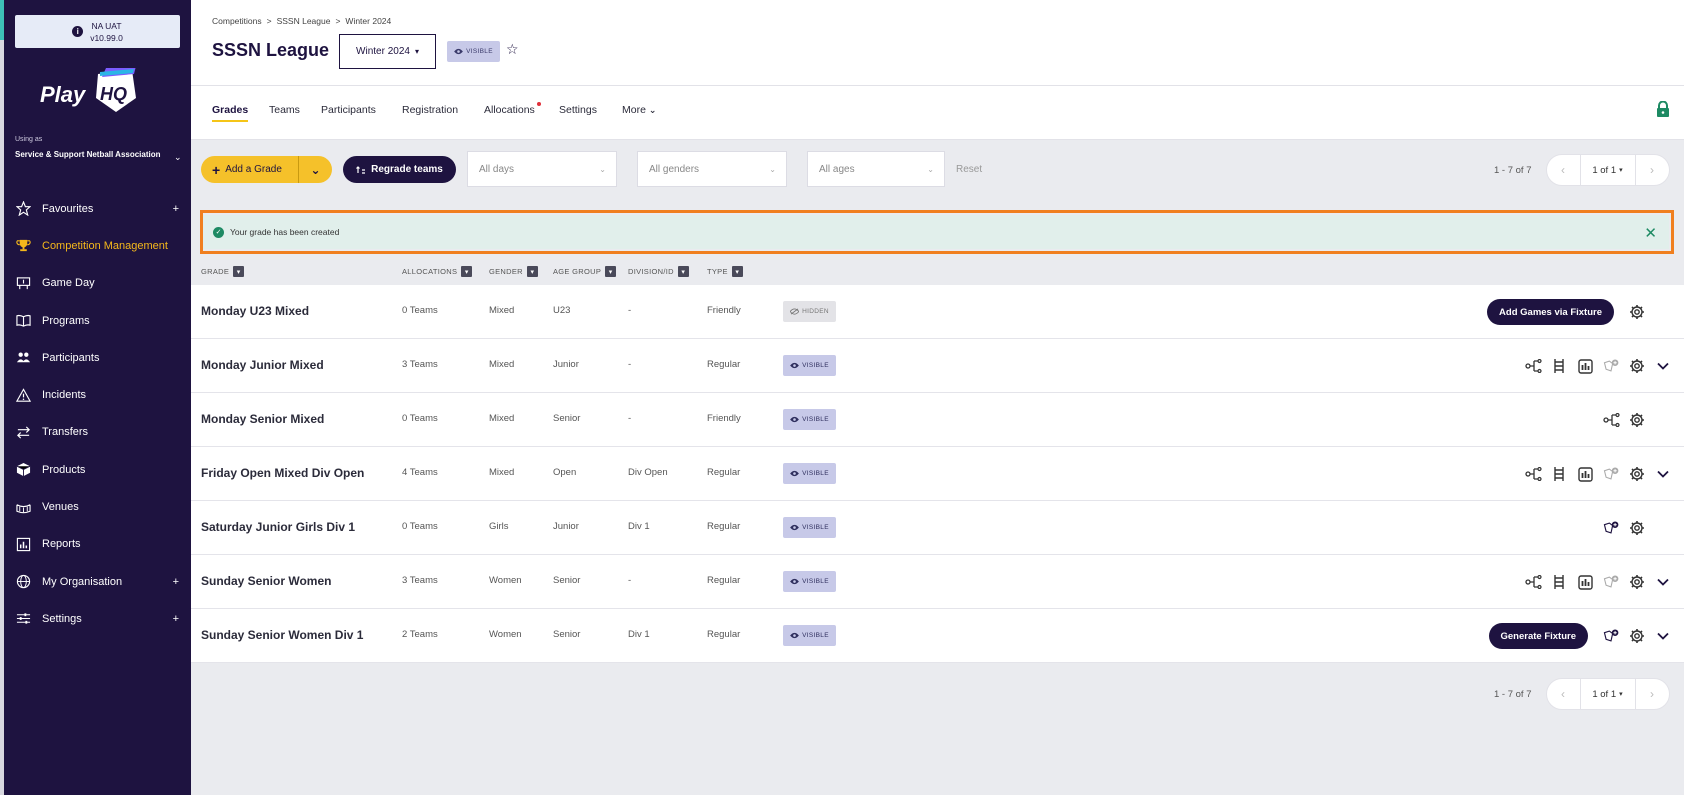 The image size is (1684, 795). Describe the element at coordinates (223, 271) in the screenshot. I see `column-grade: GRADE ▾` at that location.